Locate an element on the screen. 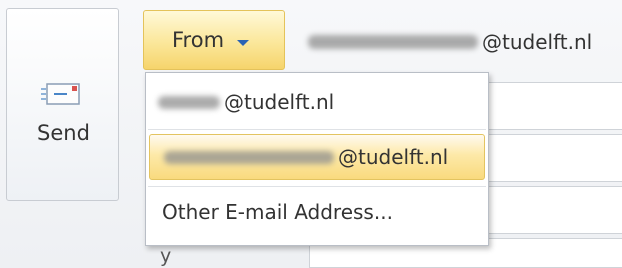  from-label: From is located at coordinates (198, 40).